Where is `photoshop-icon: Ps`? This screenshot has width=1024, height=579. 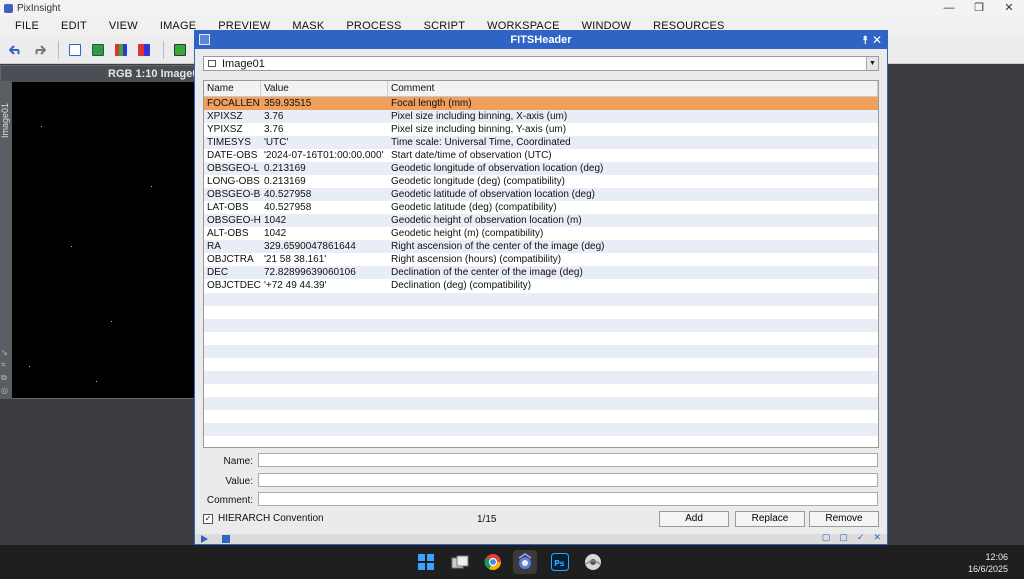
photoshop-icon: Ps is located at coordinates (560, 562).